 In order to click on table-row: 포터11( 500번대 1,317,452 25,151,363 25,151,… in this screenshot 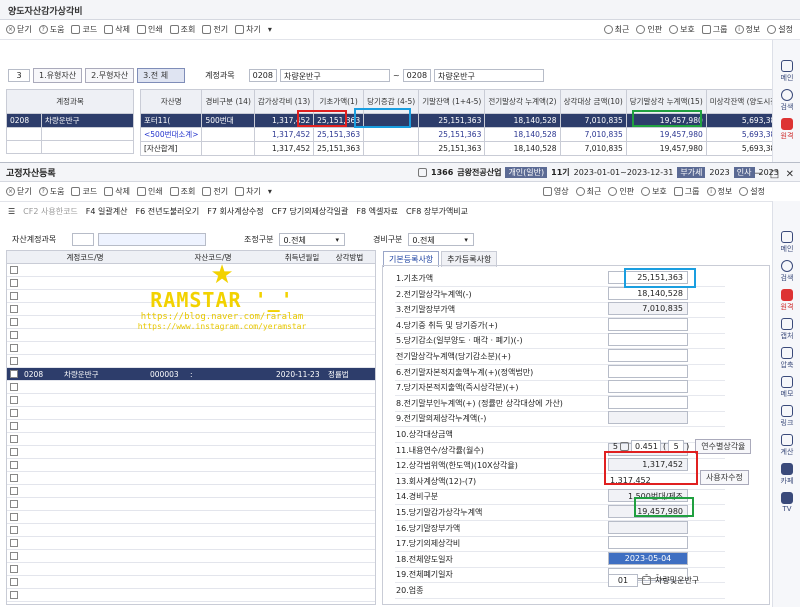, I will do `click(462, 120)`.